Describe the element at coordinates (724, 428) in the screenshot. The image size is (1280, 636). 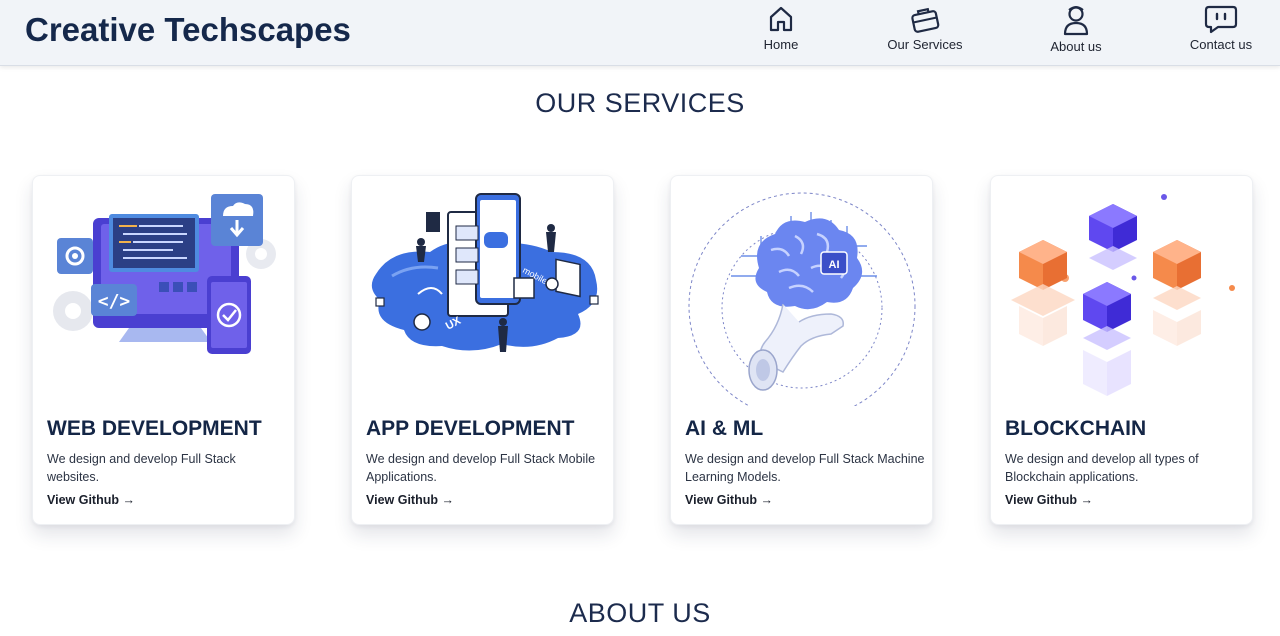
I see `card-title: AI & ML` at that location.